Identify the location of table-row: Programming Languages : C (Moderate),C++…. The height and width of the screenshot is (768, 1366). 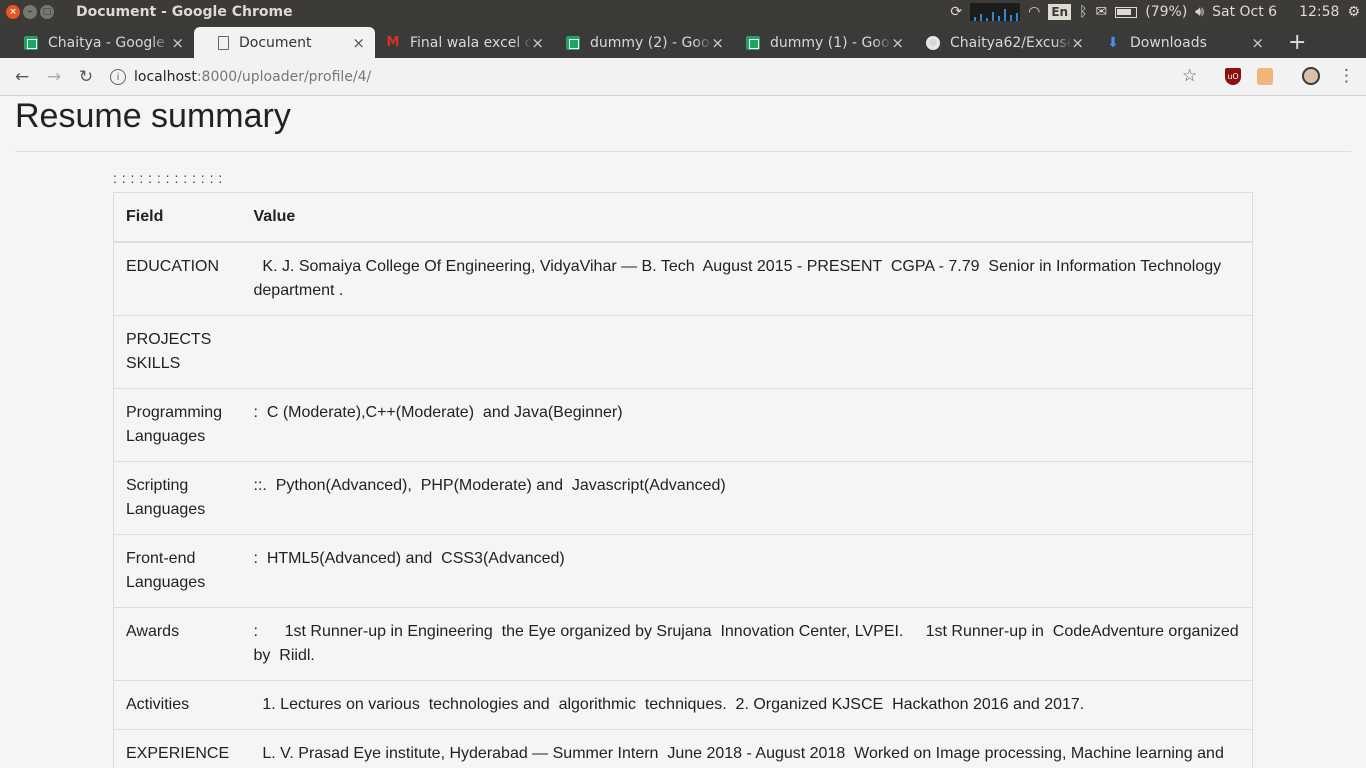
(683, 425).